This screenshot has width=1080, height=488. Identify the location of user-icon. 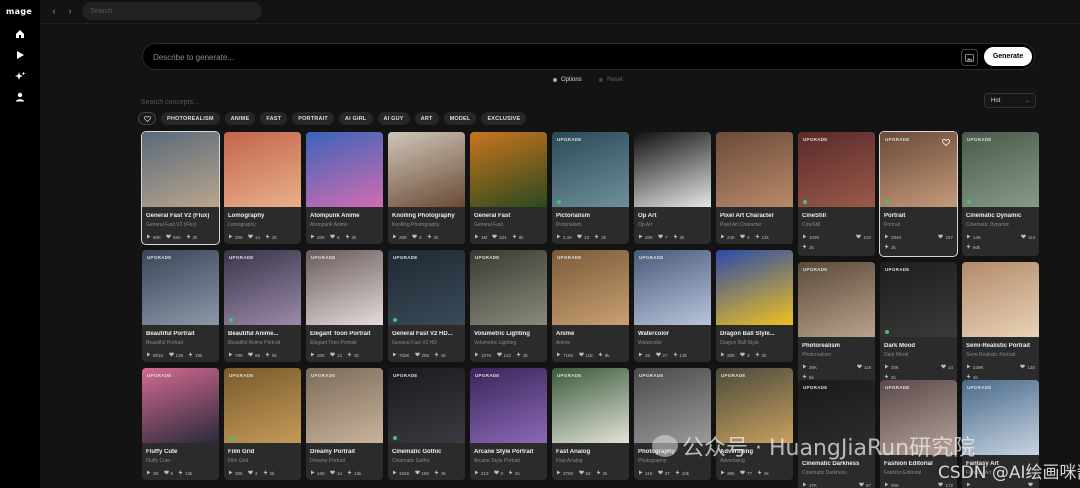
(20, 97).